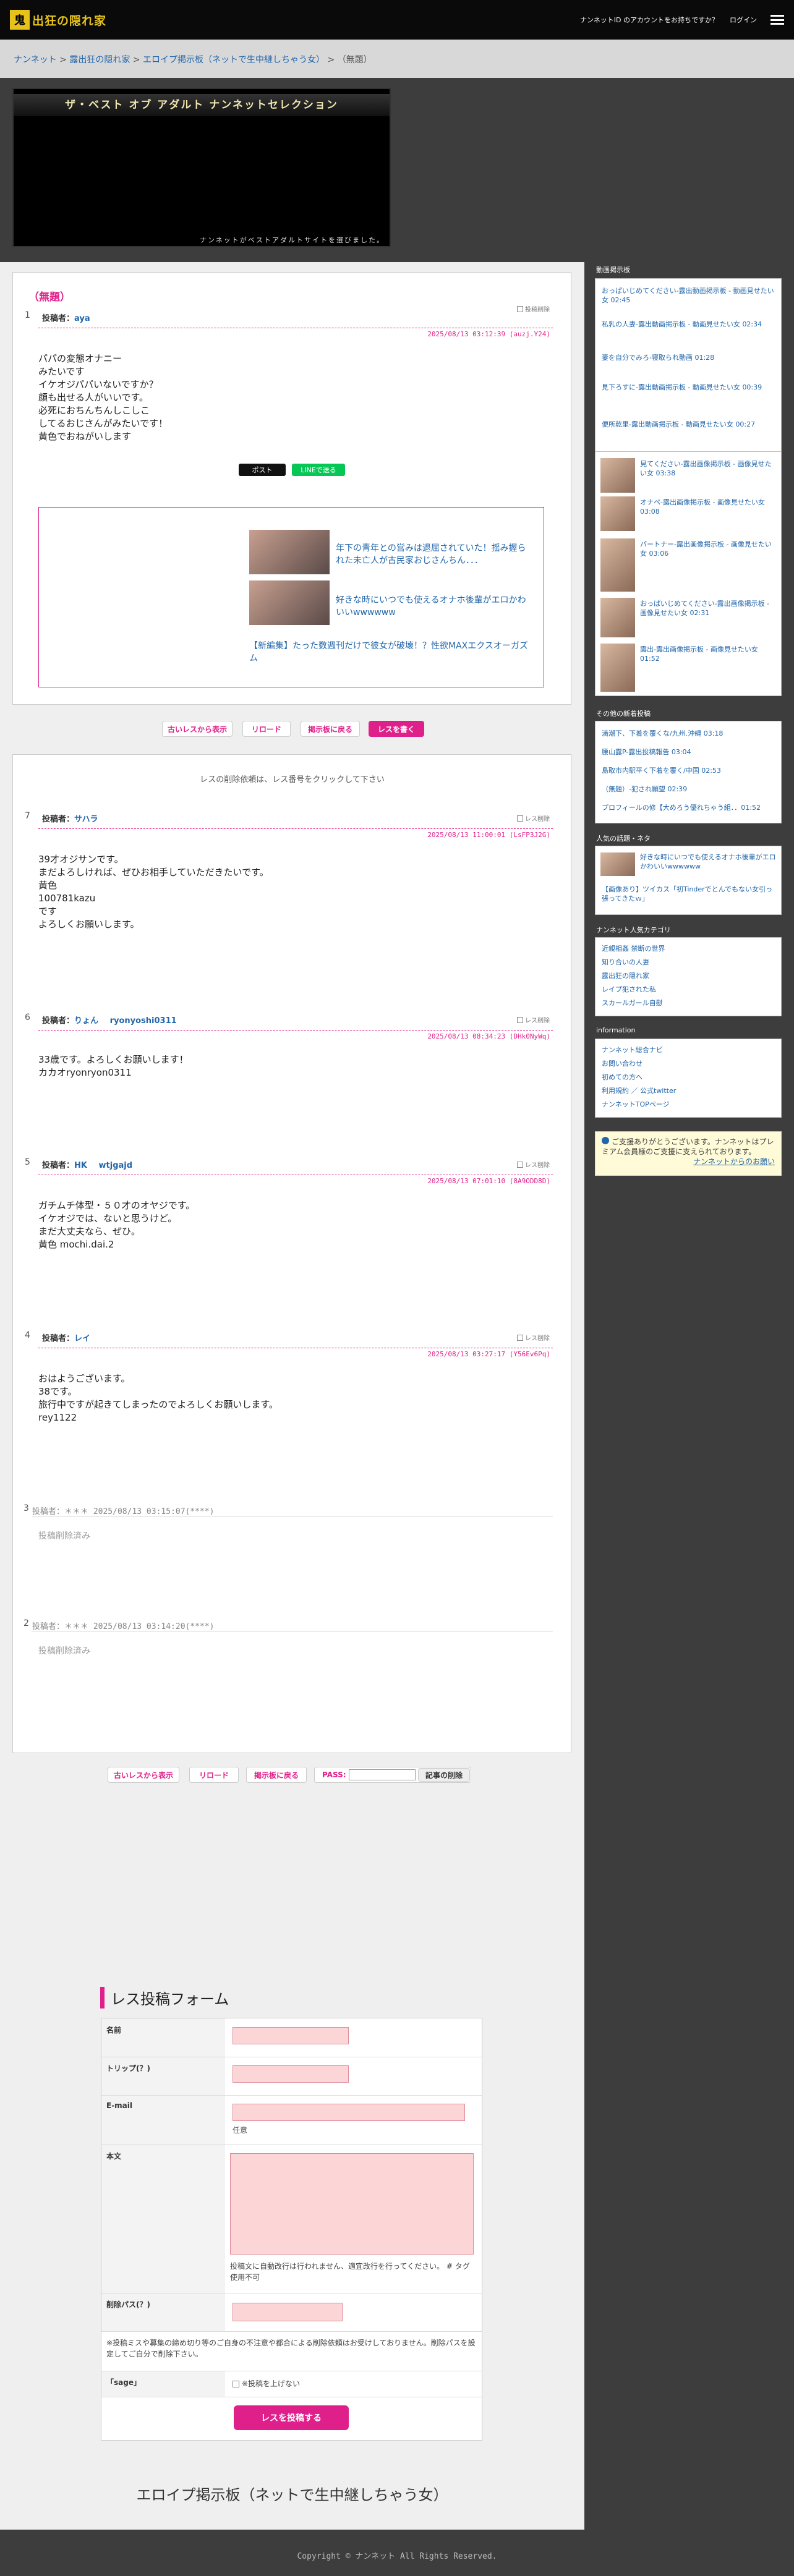 The width and height of the screenshot is (794, 2576). Describe the element at coordinates (292, 240) in the screenshot. I see `banner-sub: ナンネットがベストアダルトサイトを選びました。` at that location.